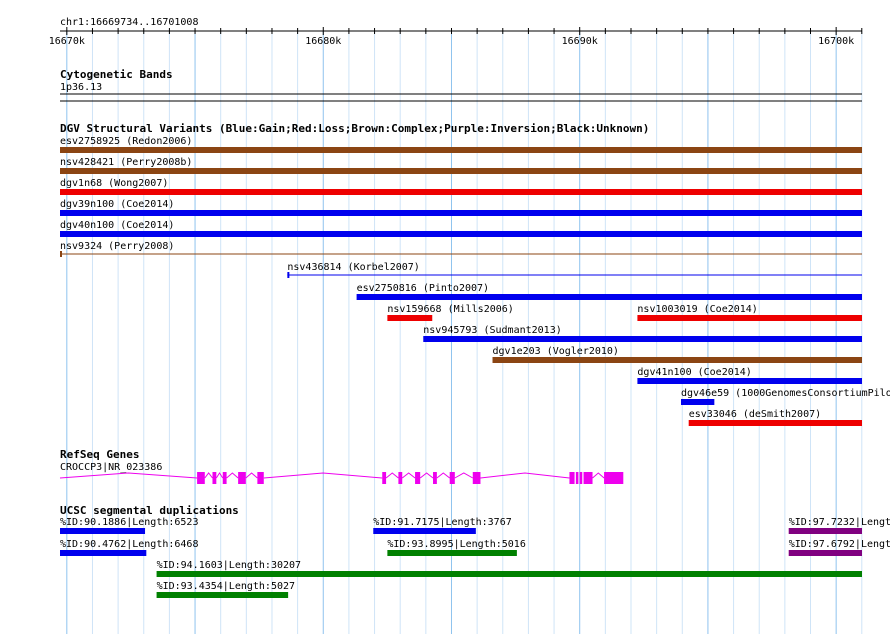 Image resolution: width=890 pixels, height=634 pixels. What do you see at coordinates (755, 414) in the screenshot?
I see `dgv-feature-label: esv33046 (deSmith2007)` at bounding box center [755, 414].